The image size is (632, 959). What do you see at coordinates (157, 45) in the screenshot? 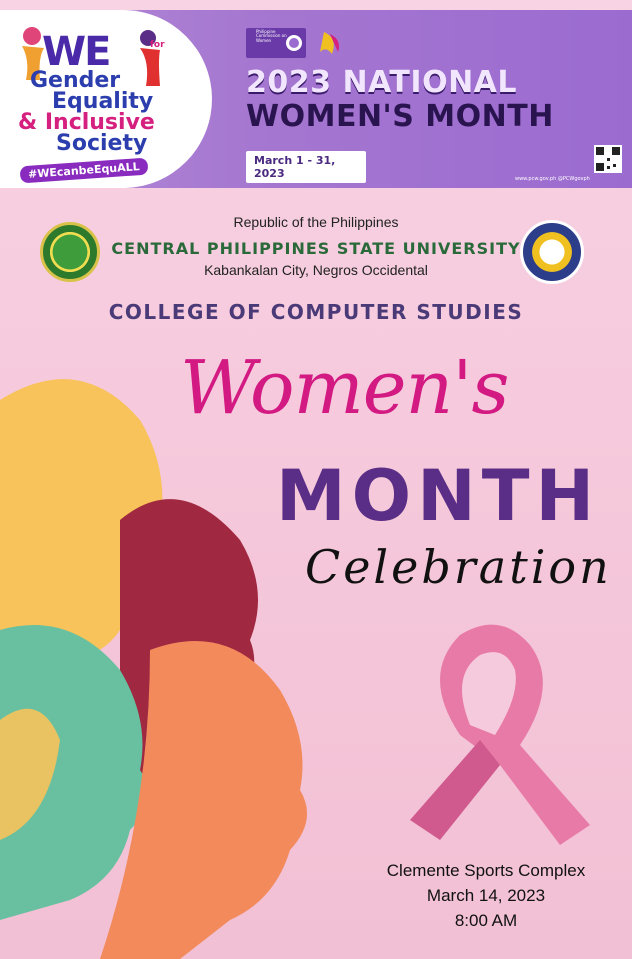
I see `we-for-text: for` at bounding box center [157, 45].